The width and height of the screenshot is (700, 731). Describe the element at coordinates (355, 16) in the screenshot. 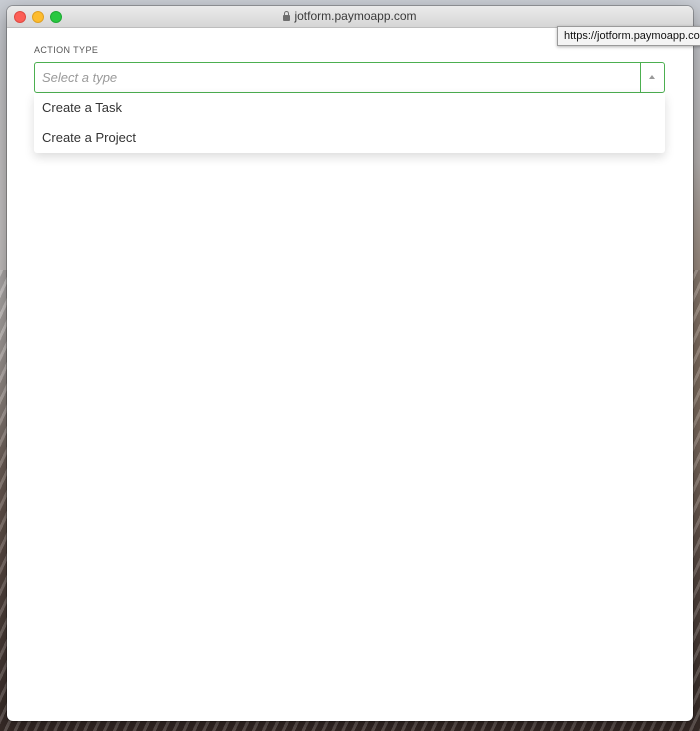

I see `window-title-text: jotform.paymoapp.com` at that location.